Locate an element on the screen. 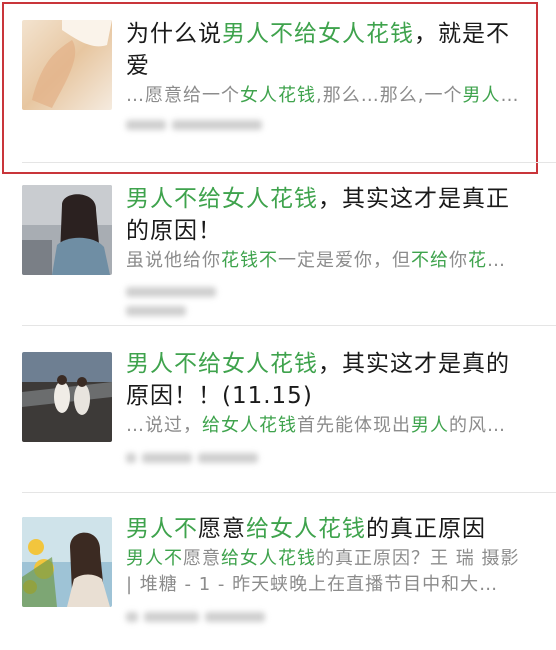 This screenshot has height=650, width=556. text-segment: 为什么说 is located at coordinates (174, 34).